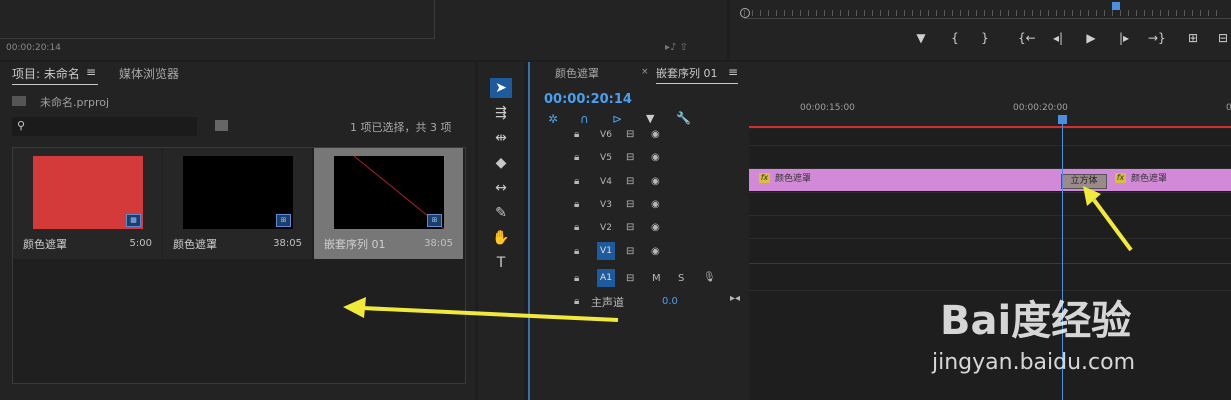  What do you see at coordinates (709, 277) in the screenshot?
I see `microphone-icon: 🎙︎` at bounding box center [709, 277].